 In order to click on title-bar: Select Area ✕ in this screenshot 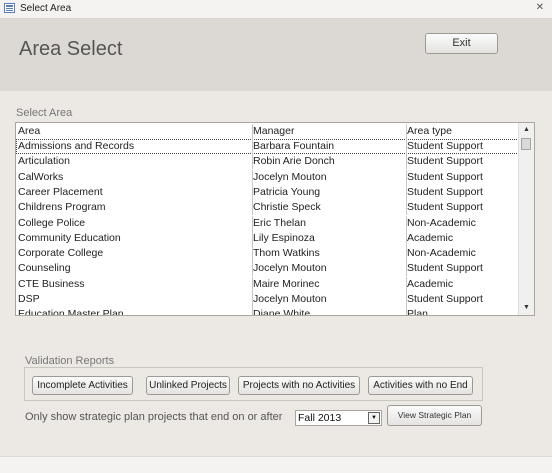, I will do `click(276, 9)`.